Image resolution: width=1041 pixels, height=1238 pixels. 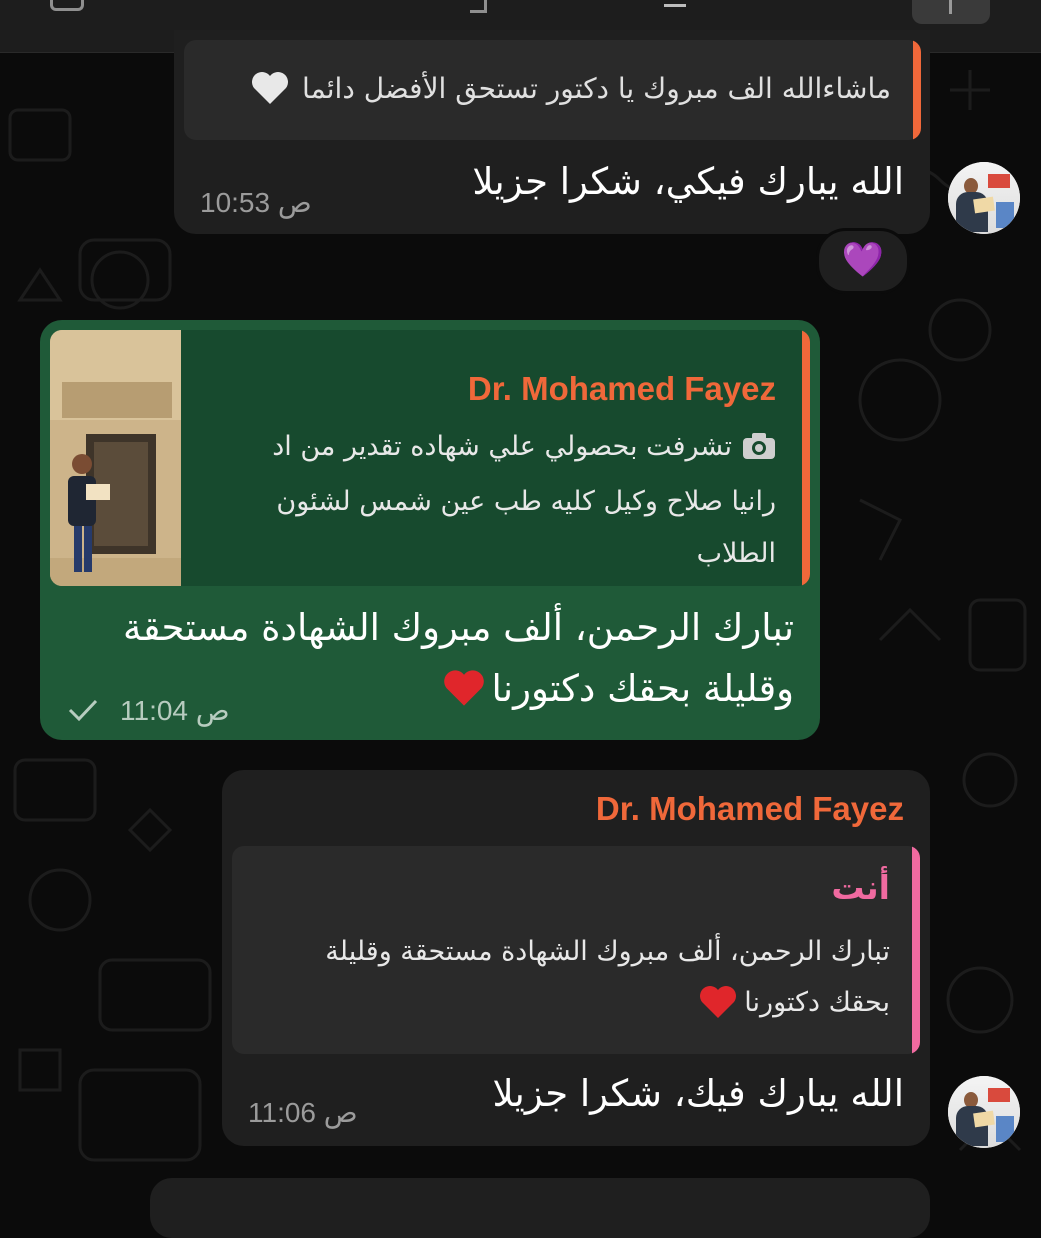 What do you see at coordinates (478, 6) in the screenshot?
I see `chat-title-fragment` at bounding box center [478, 6].